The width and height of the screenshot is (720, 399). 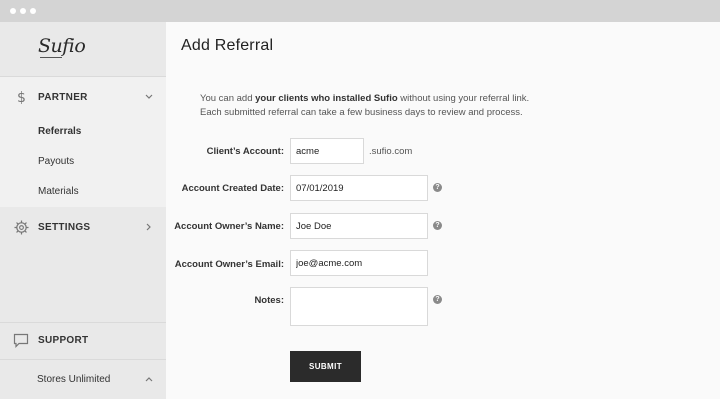 I want to click on window-close-dot, so click(x=13, y=11).